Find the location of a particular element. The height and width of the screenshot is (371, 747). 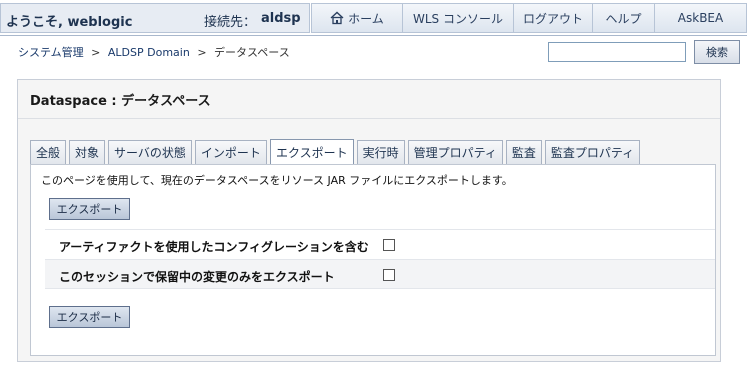

top-nav: ホーム WLS コンソール ログアウト ヘルプ AskBEA is located at coordinates (529, 18).